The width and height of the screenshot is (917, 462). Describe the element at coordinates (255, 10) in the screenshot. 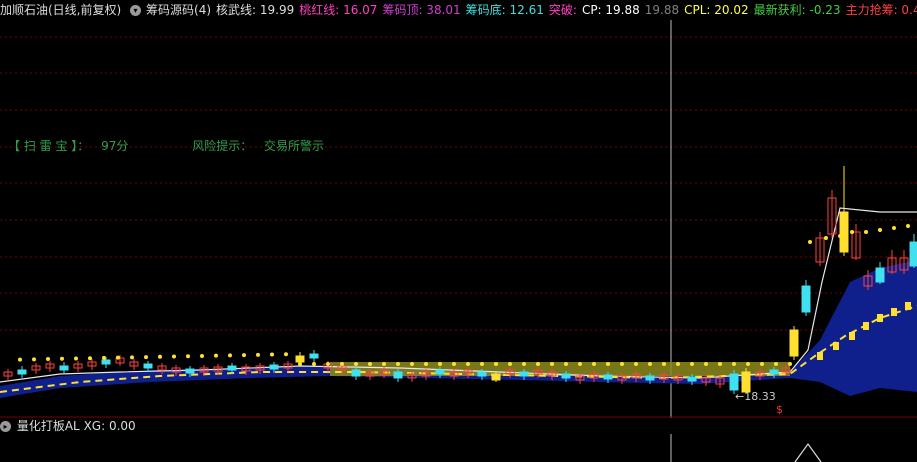

I see `indicator-item: 核武线: 19.99` at that location.